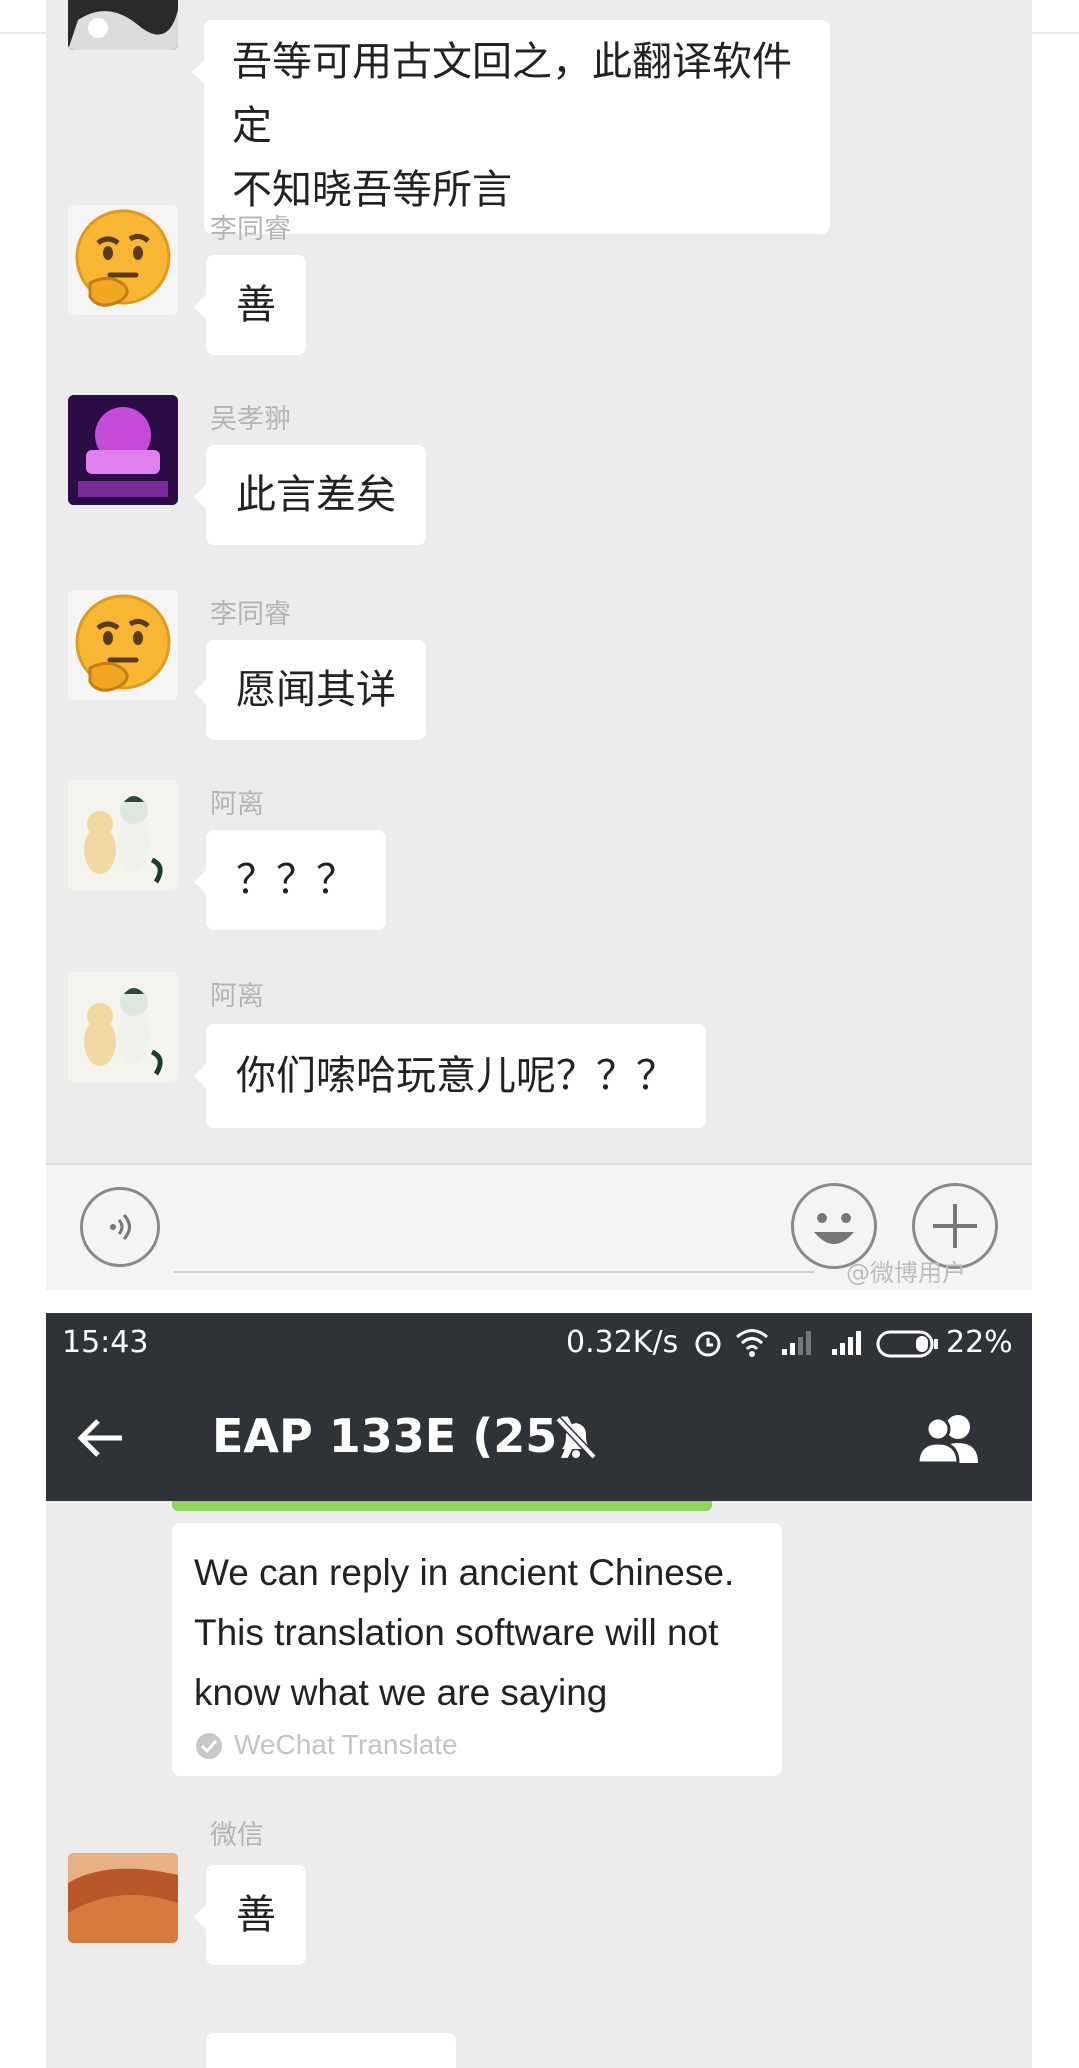  What do you see at coordinates (539, 1226) in the screenshot?
I see `chat-input-bar: @微博用户` at bounding box center [539, 1226].